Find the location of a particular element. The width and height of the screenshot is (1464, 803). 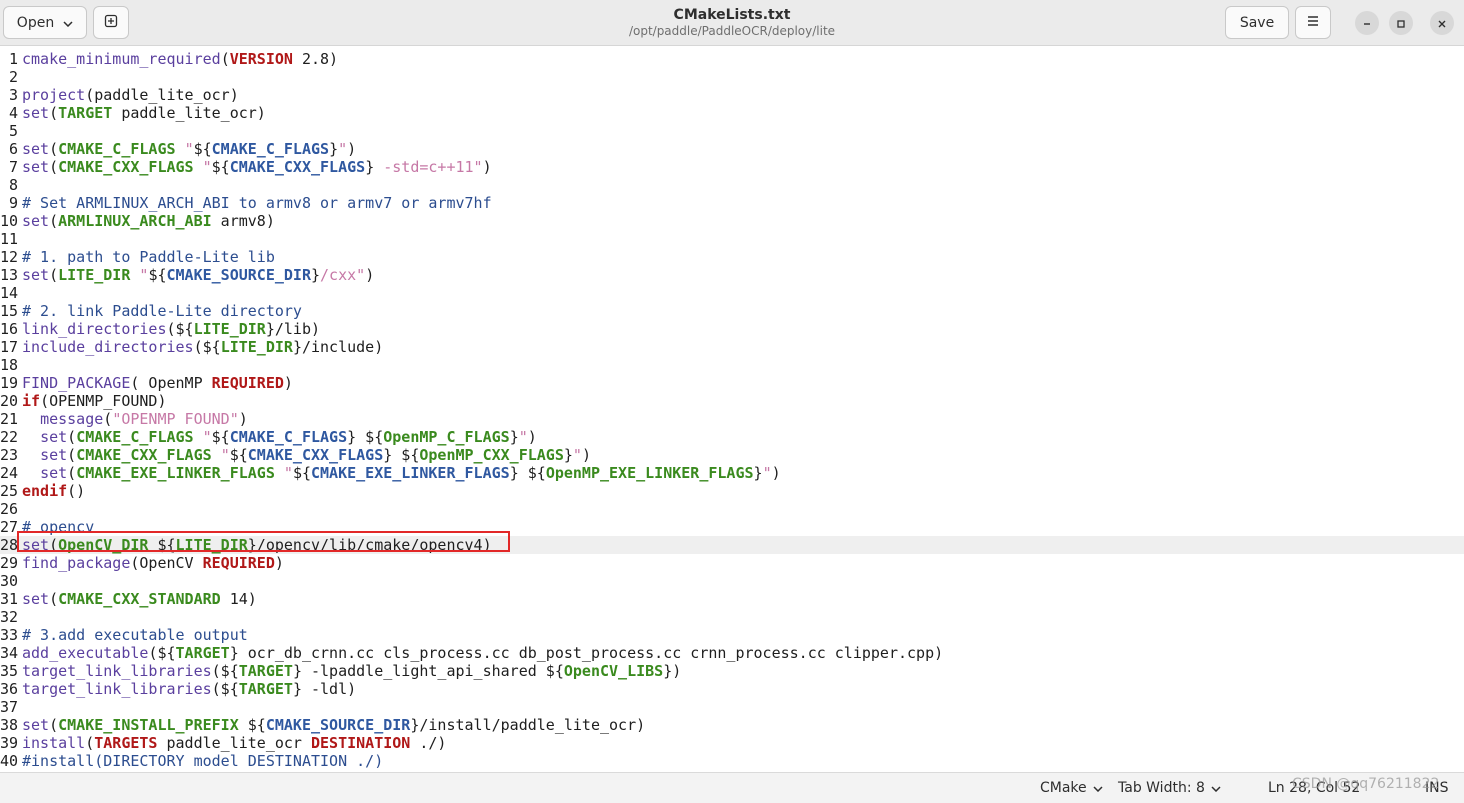

main-menu-button is located at coordinates (1313, 22).